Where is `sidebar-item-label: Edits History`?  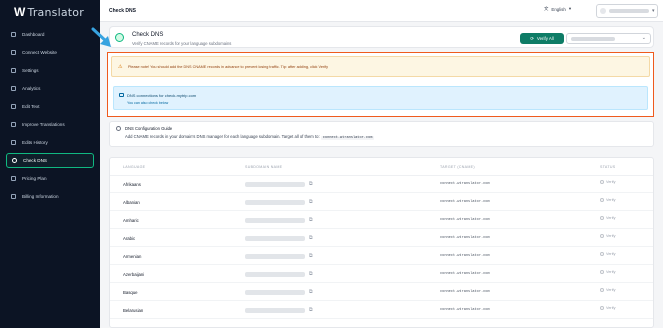
sidebar-item-label: Edits History is located at coordinates (35, 142).